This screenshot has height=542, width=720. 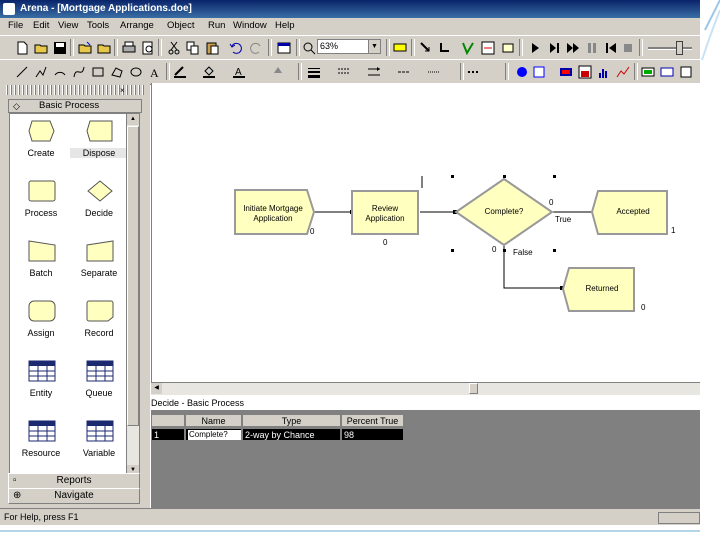 I want to click on scroll-thumb, so click(x=133, y=276).